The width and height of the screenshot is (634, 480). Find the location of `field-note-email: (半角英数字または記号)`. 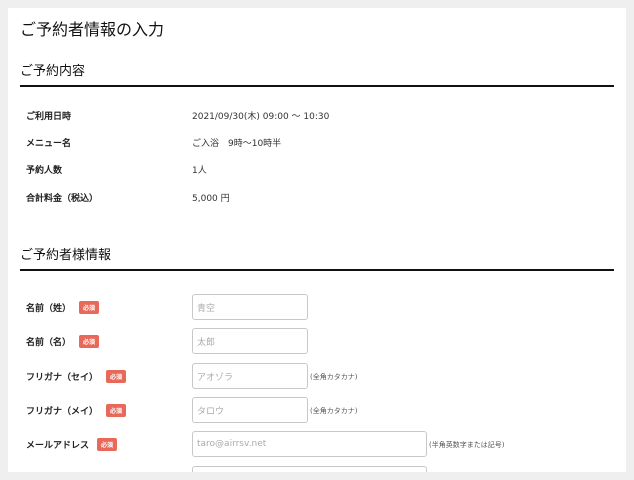

field-note-email: (半角英数字または記号) is located at coordinates (467, 445).